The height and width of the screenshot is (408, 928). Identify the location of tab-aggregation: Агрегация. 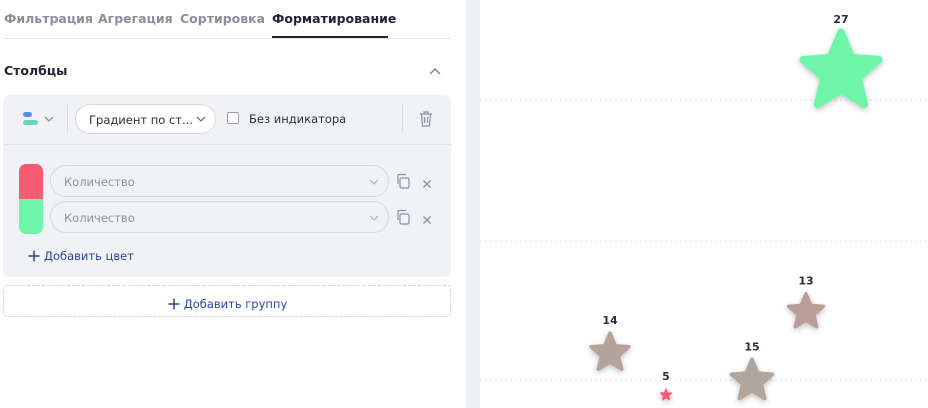
(135, 18).